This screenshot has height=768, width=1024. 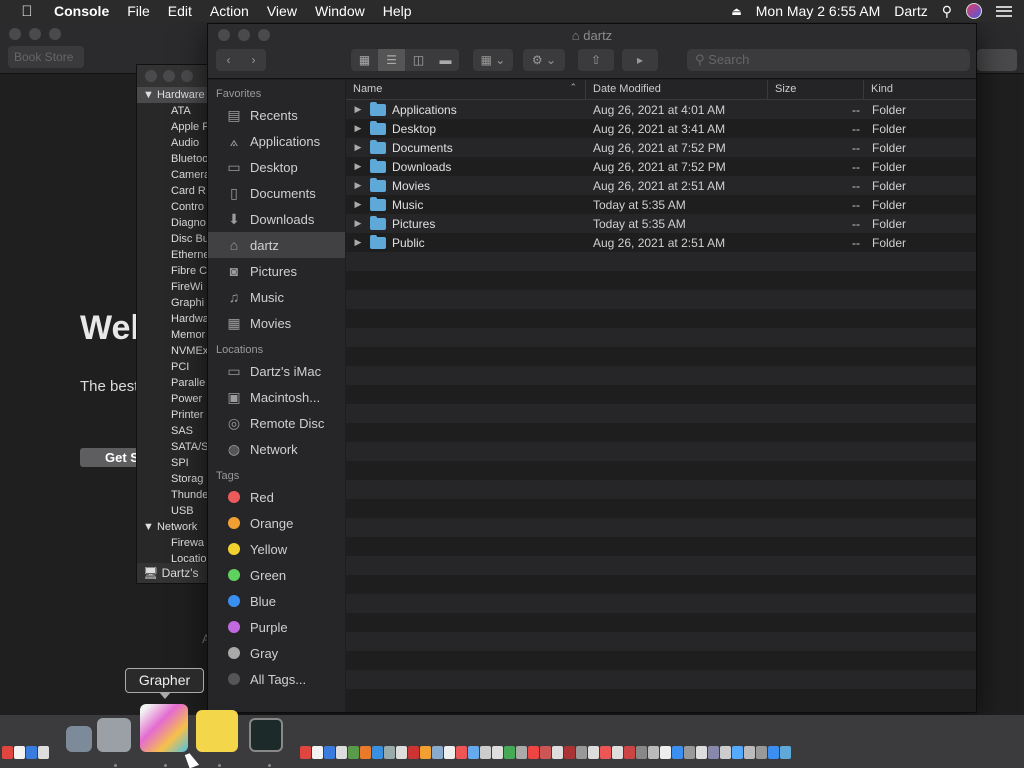 I want to click on tree-item: Disc Bu, so click(x=172, y=239).